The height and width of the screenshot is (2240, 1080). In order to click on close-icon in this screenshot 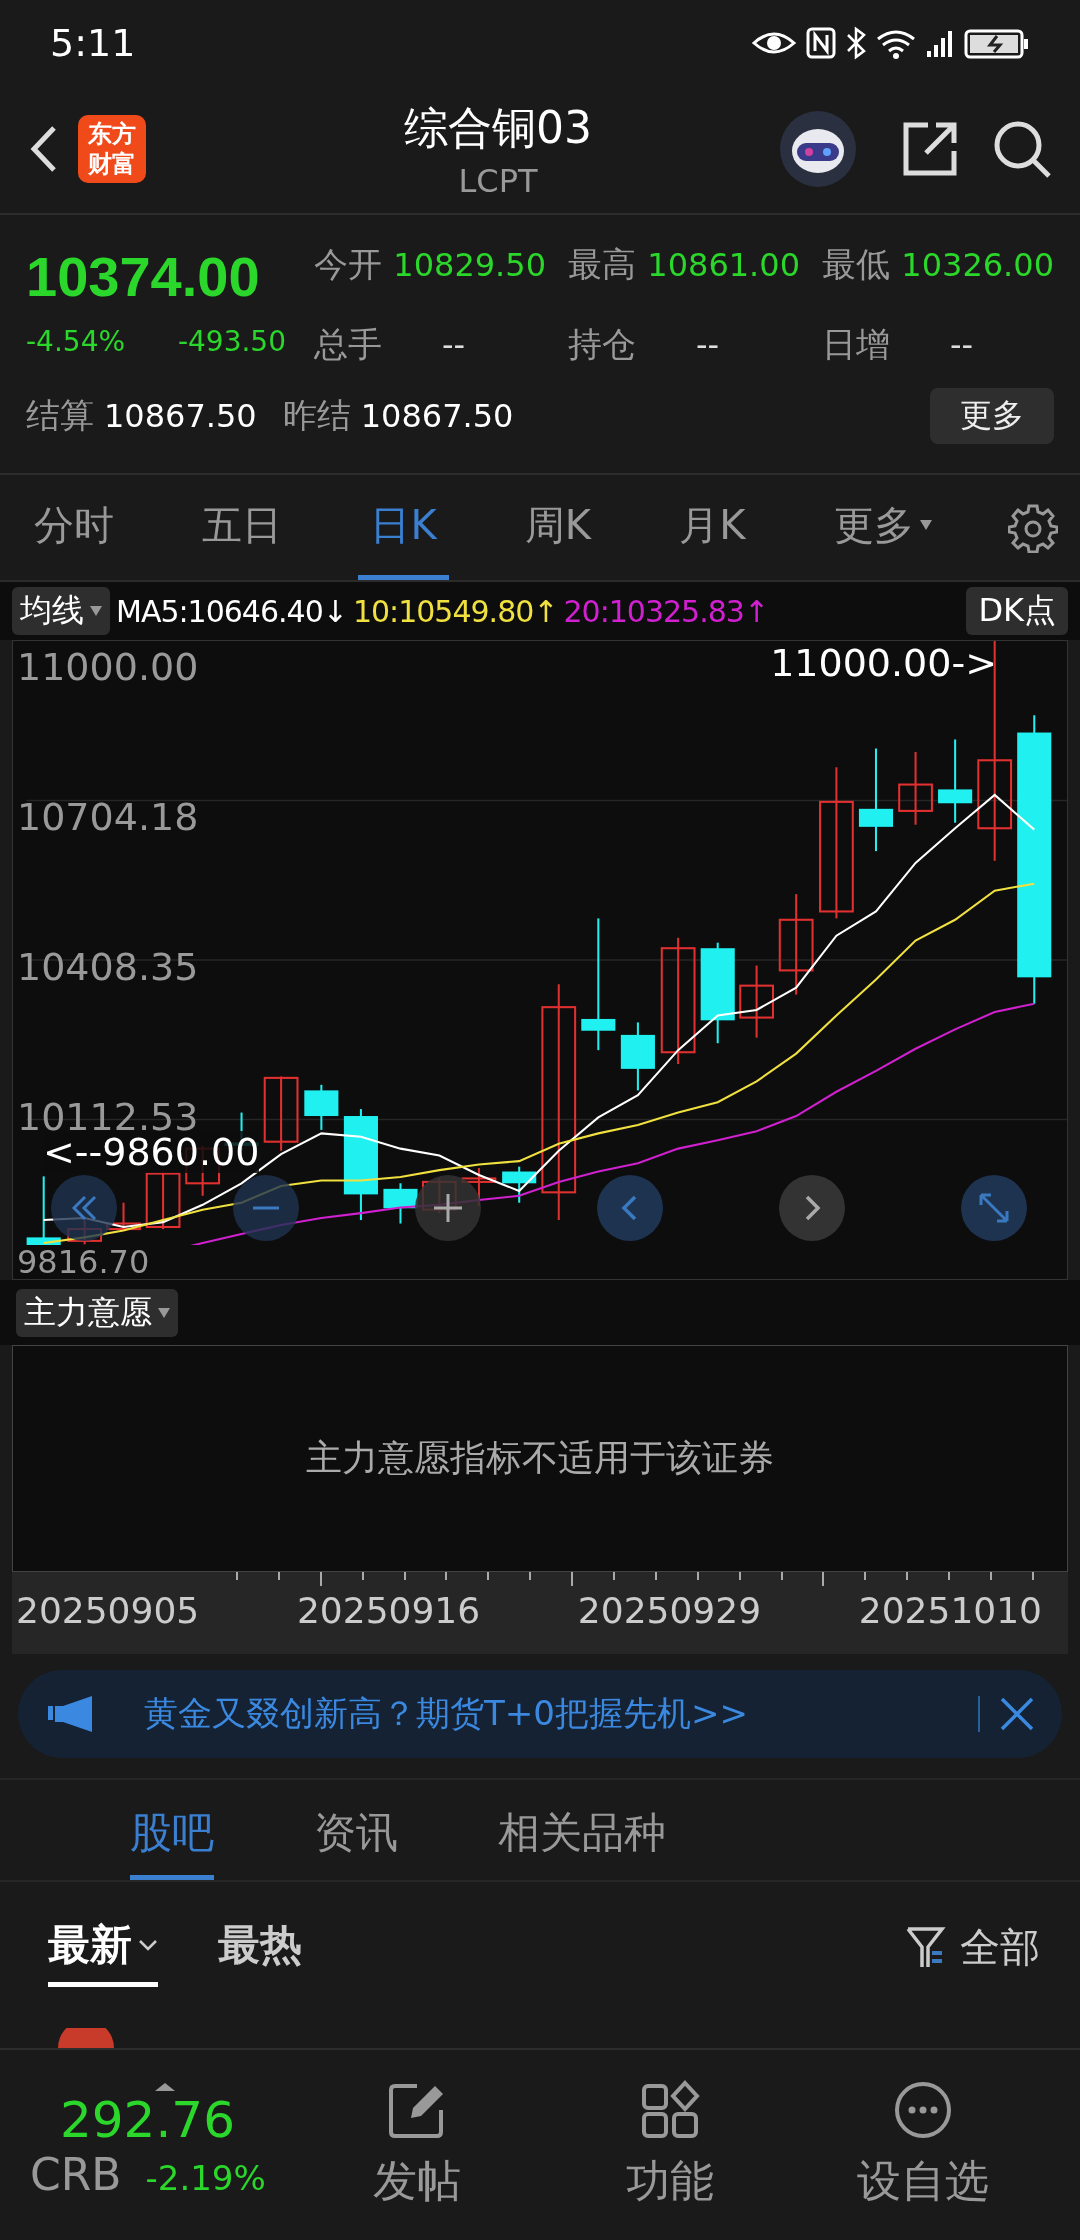, I will do `click(1017, 1714)`.